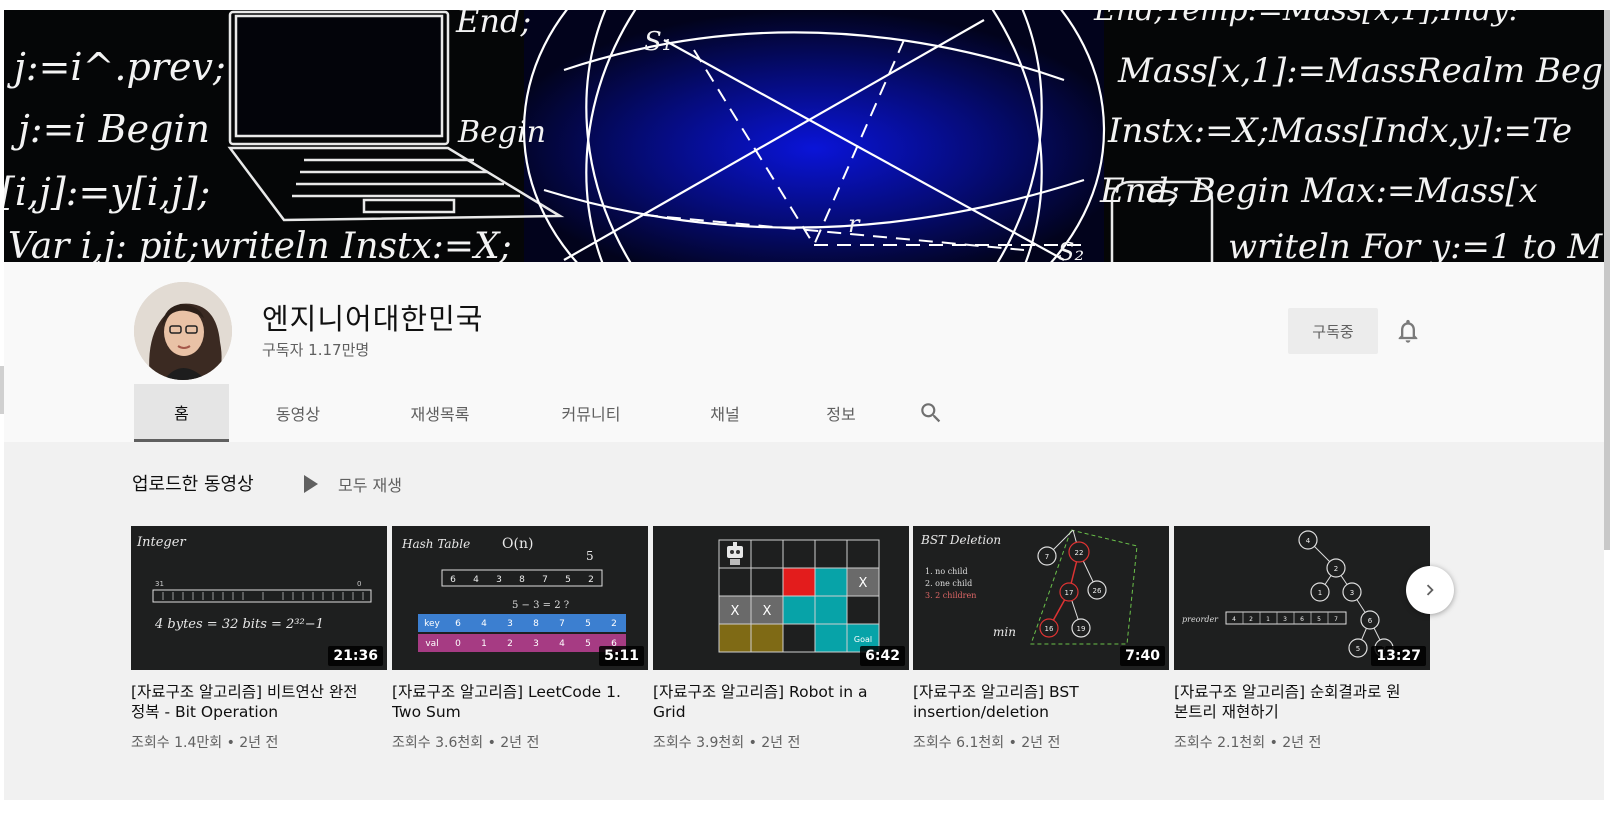 Image resolution: width=1610 pixels, height=820 pixels. What do you see at coordinates (658, 42) in the screenshot?
I see `banner-label: S₁` at bounding box center [658, 42].